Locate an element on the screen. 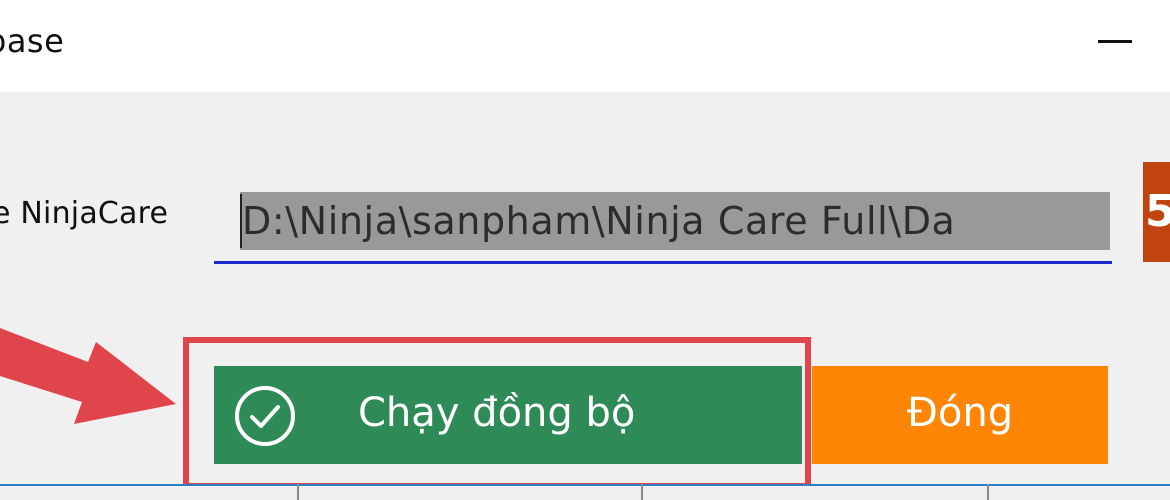  divider is located at coordinates (585, 485).